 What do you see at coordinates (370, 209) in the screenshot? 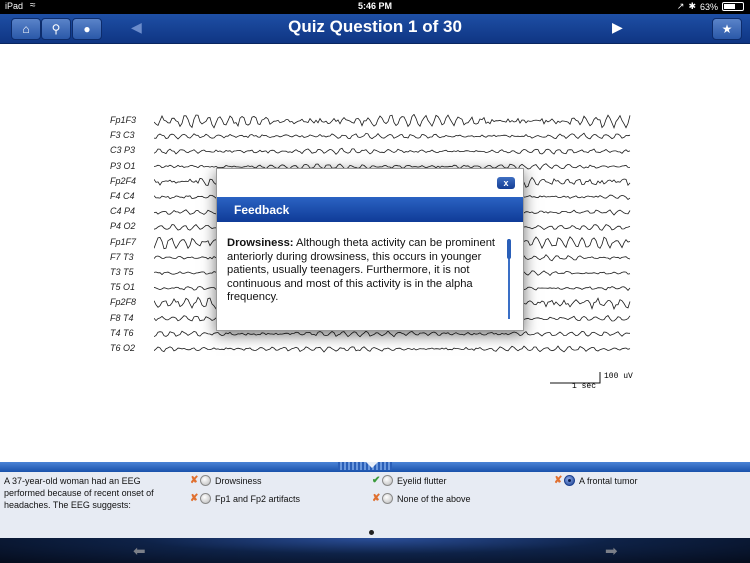
I see `feedback-header: Feedback` at bounding box center [370, 209].